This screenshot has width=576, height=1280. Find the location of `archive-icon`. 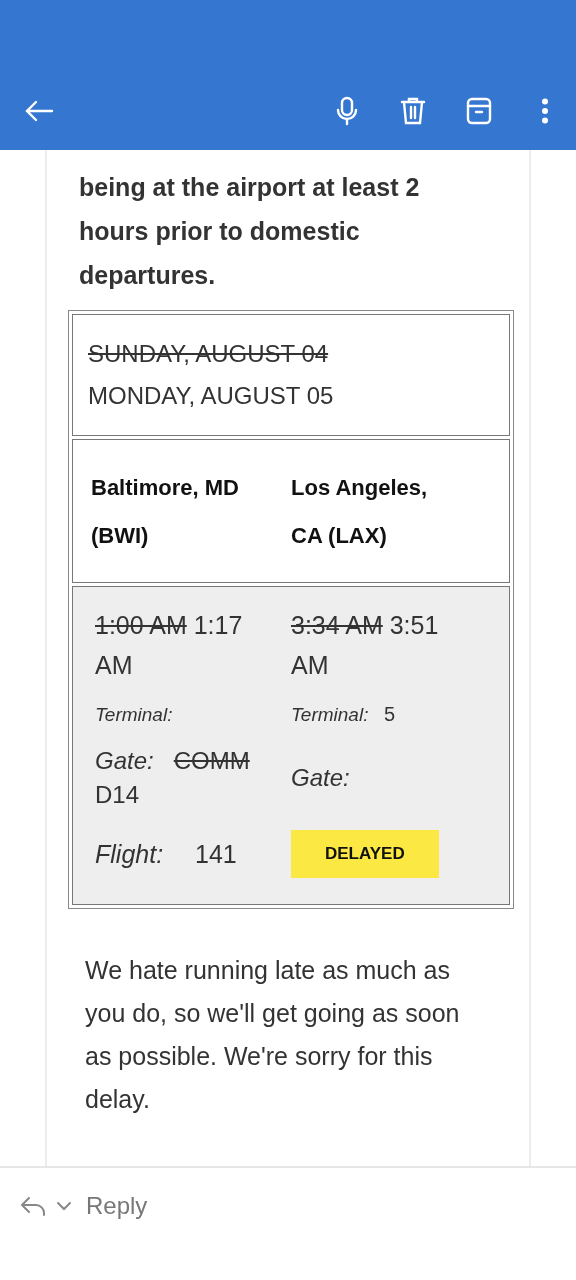

archive-icon is located at coordinates (479, 111).